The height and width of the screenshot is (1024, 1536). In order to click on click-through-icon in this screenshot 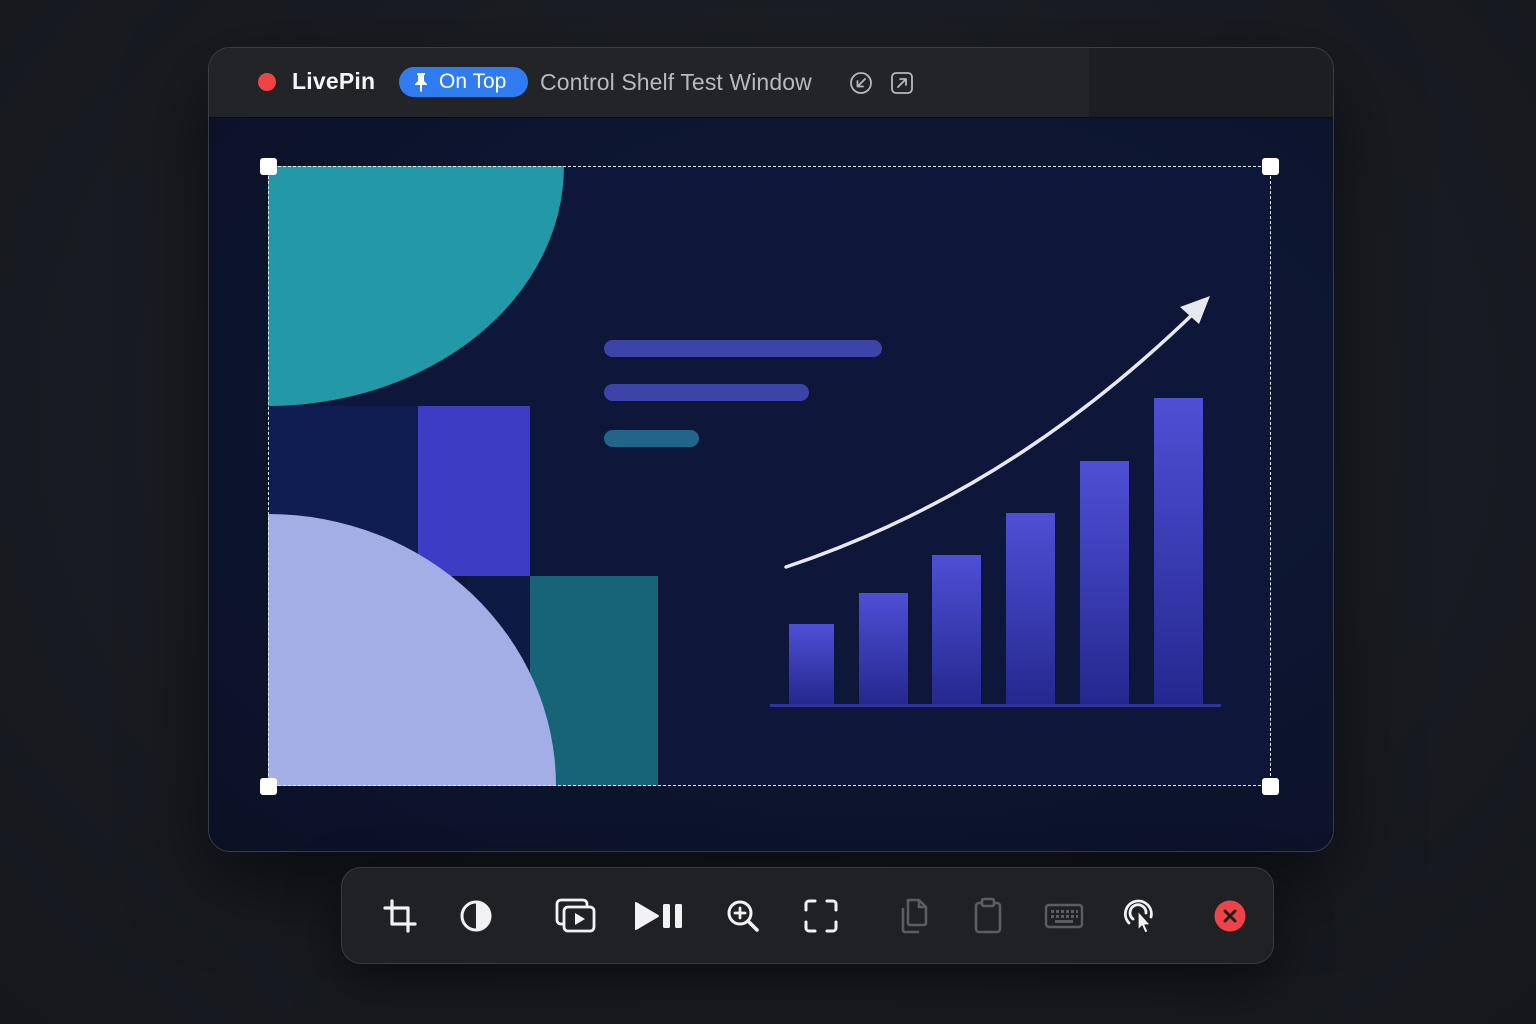, I will do `click(1138, 916)`.